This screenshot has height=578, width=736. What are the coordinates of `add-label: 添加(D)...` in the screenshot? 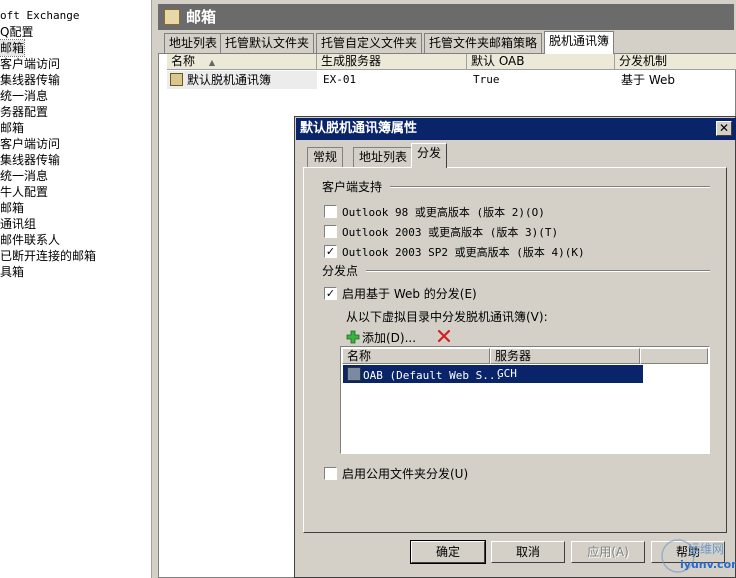 It's located at (389, 338).